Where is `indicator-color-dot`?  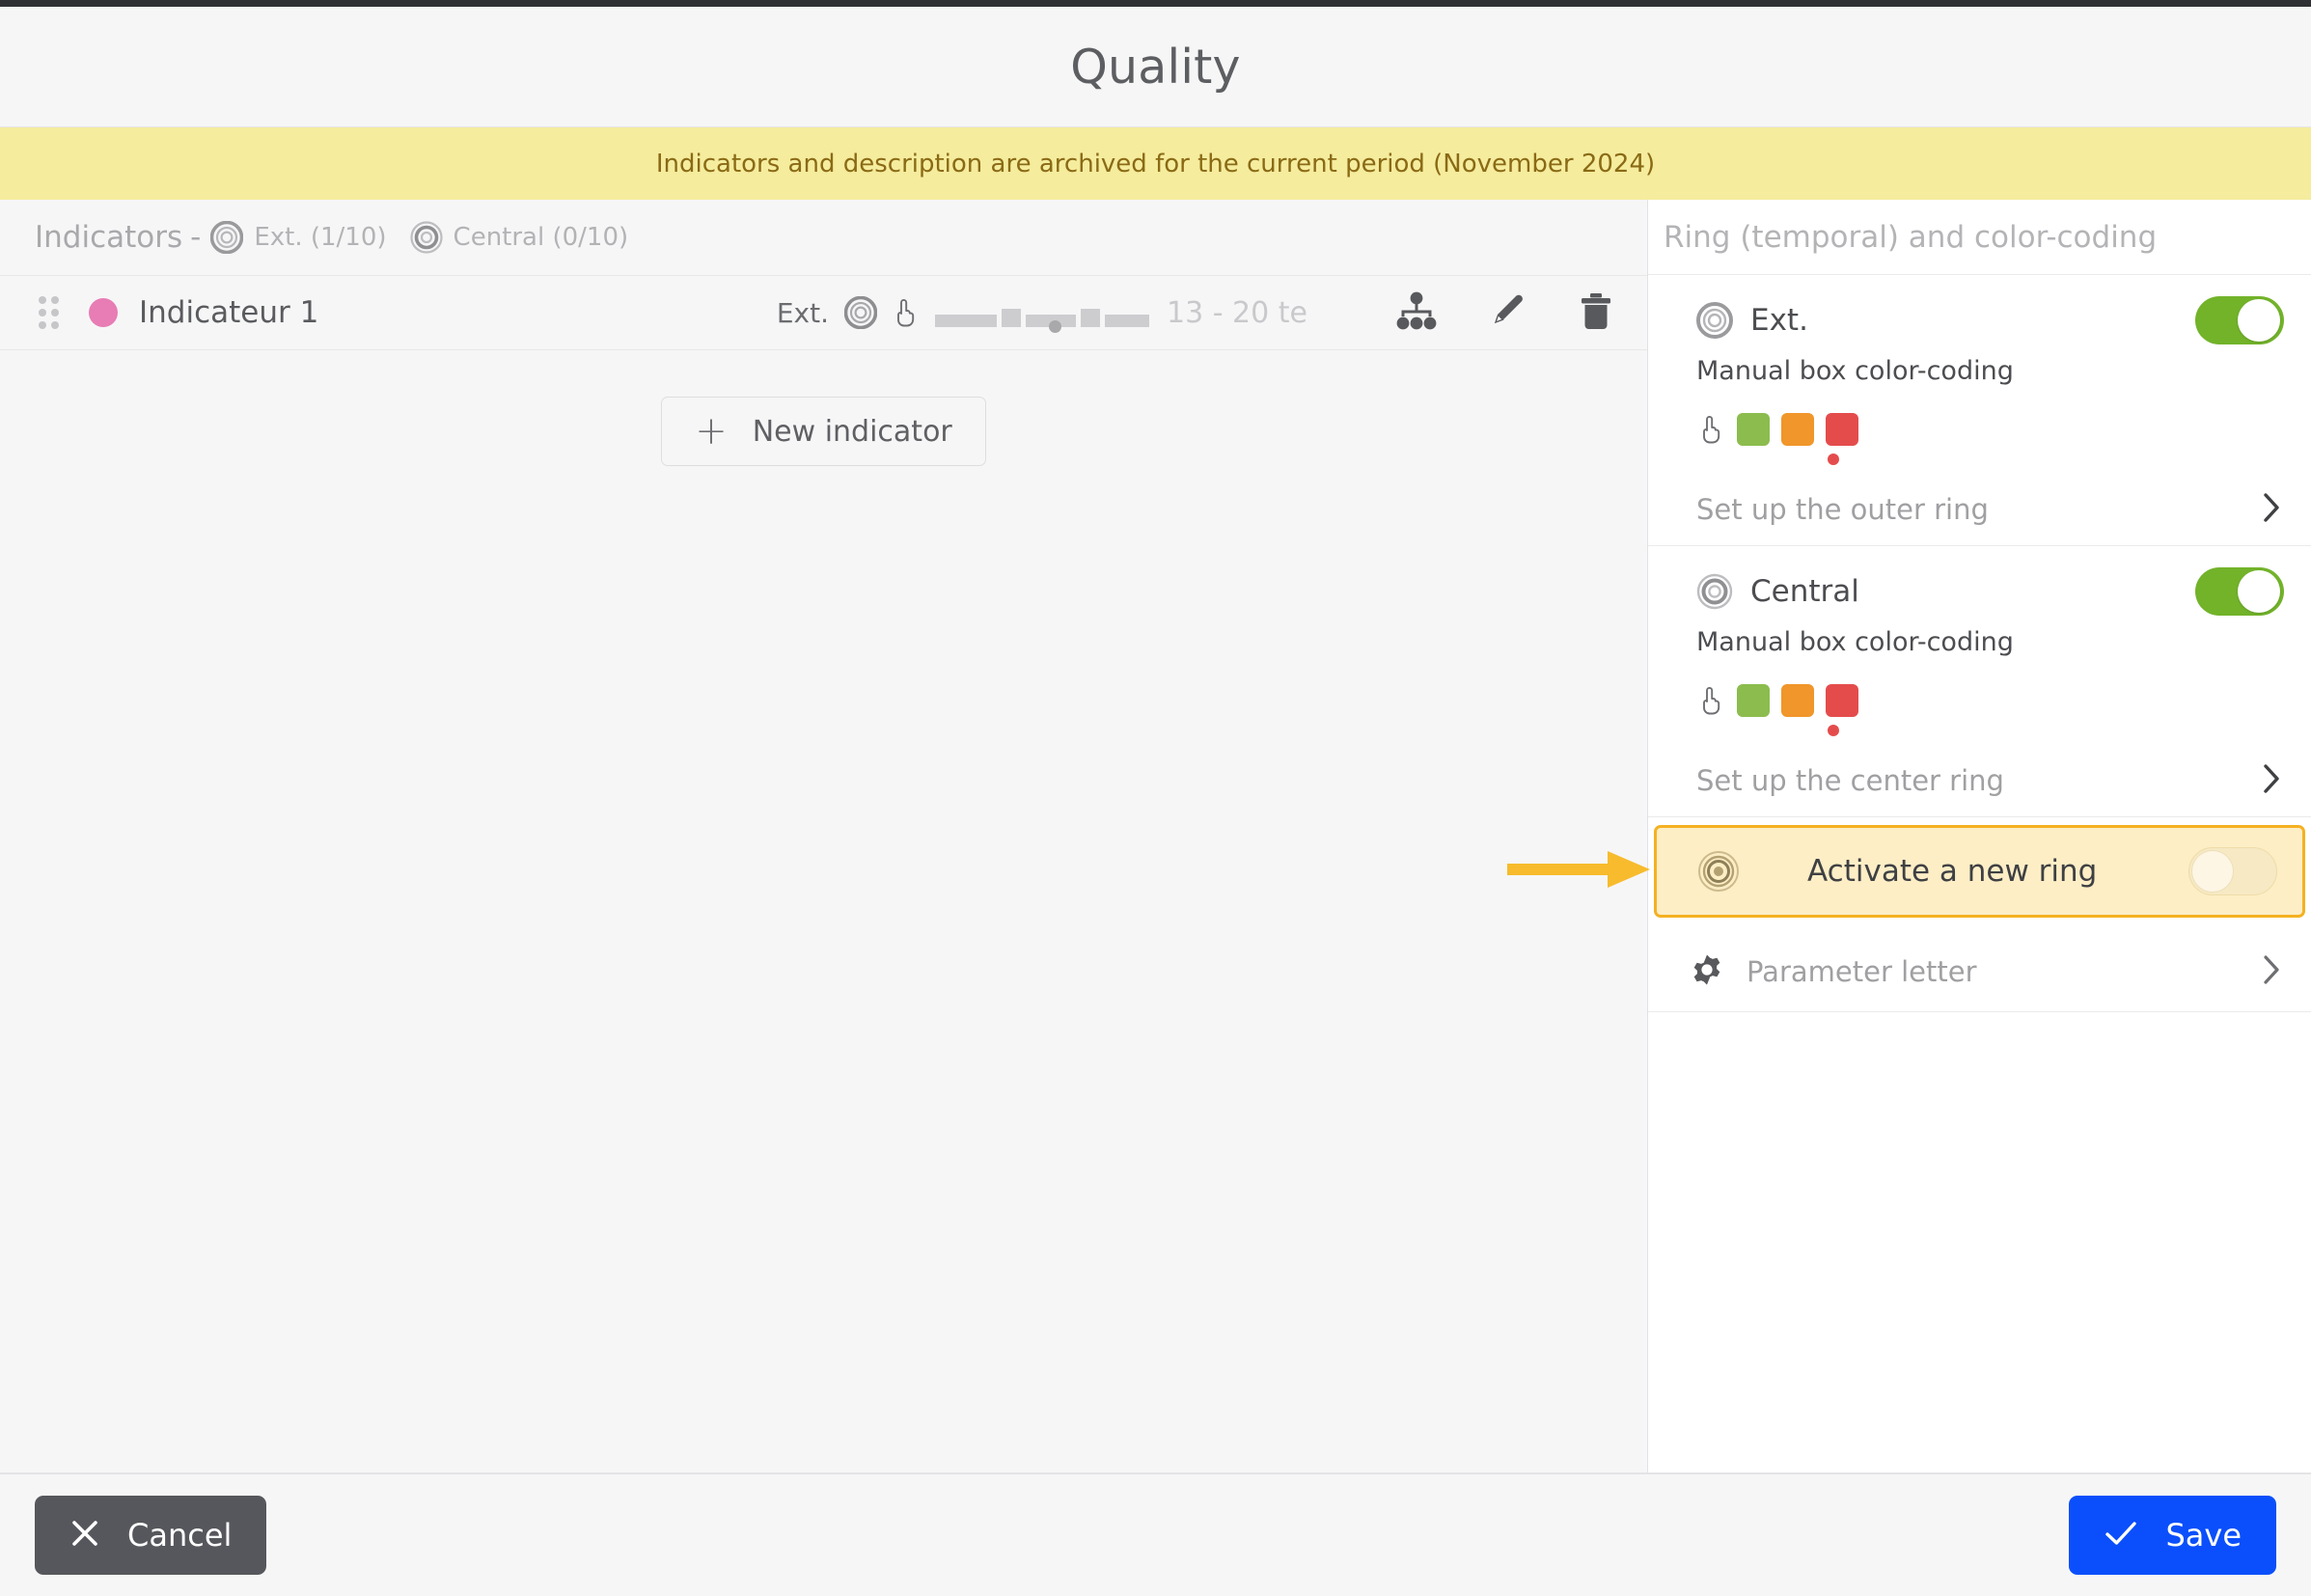
indicator-color-dot is located at coordinates (104, 313).